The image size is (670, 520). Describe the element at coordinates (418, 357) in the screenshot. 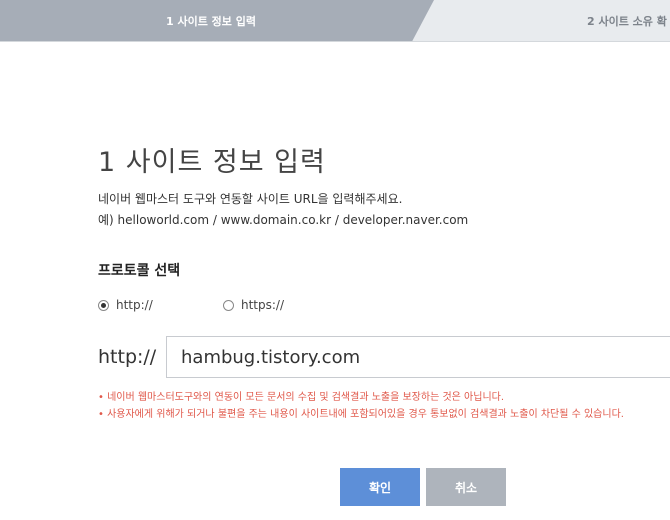

I see `site-url-input` at that location.